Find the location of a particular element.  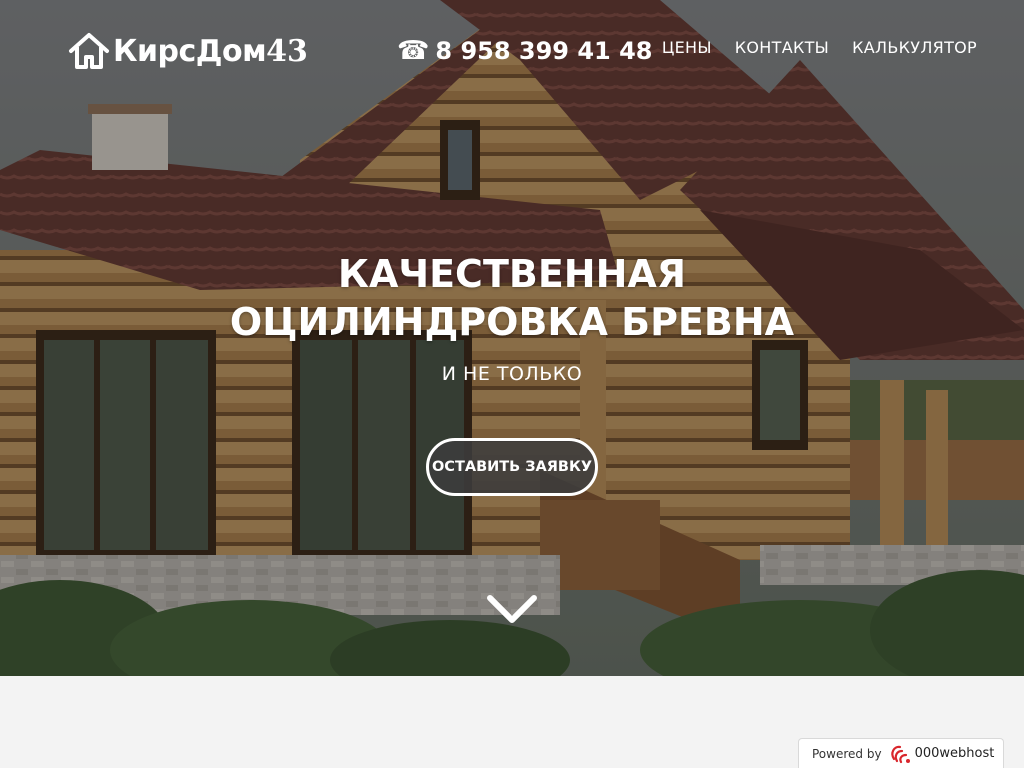

content-area: Powered by 000webhost is located at coordinates (512, 722).